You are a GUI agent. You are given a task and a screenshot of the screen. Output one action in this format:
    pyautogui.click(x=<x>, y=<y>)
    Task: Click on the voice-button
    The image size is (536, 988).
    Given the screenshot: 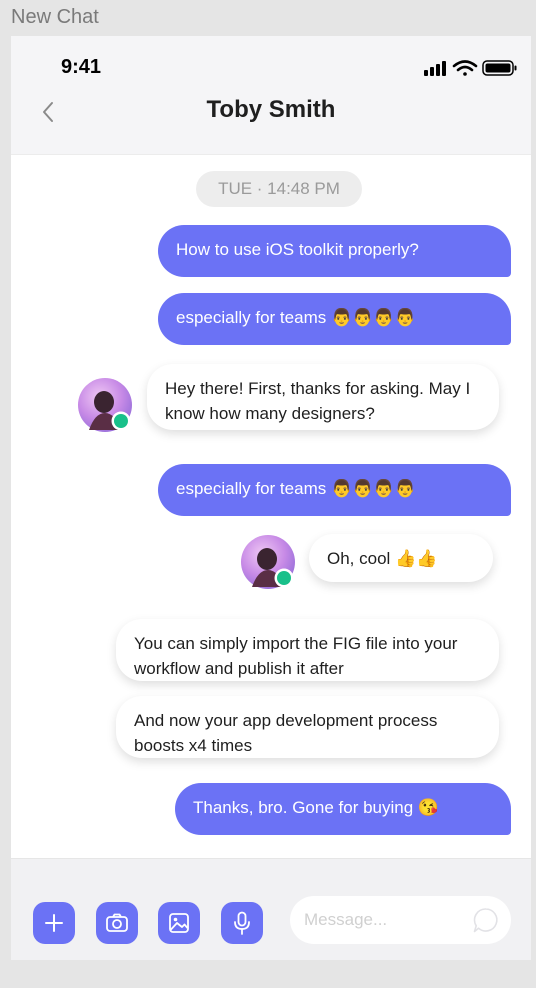 What is the action you would take?
    pyautogui.click(x=242, y=923)
    